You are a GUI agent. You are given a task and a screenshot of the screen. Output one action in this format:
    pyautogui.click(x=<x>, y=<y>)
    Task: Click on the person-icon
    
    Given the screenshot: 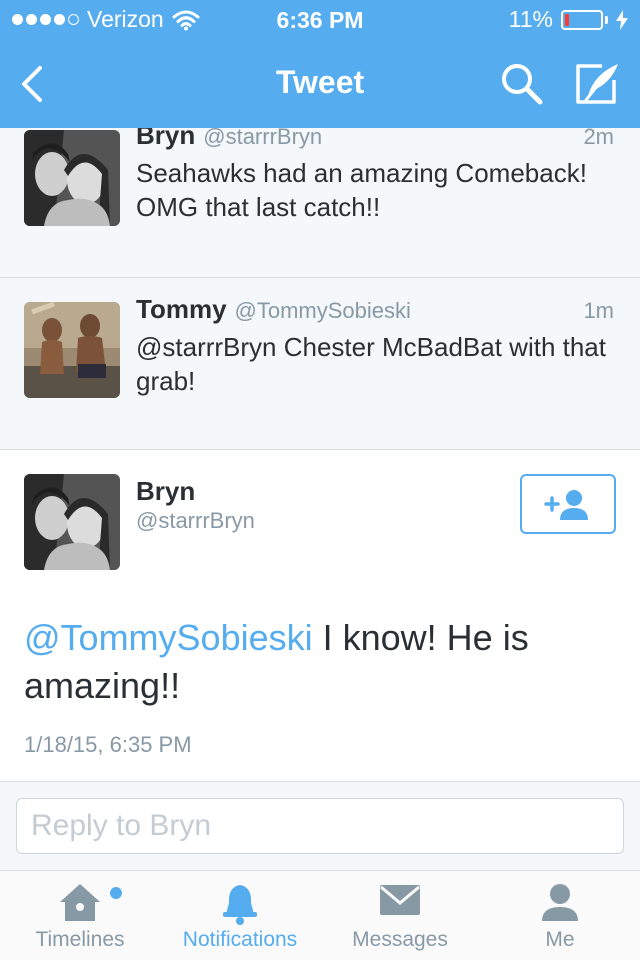 What is the action you would take?
    pyautogui.click(x=560, y=902)
    